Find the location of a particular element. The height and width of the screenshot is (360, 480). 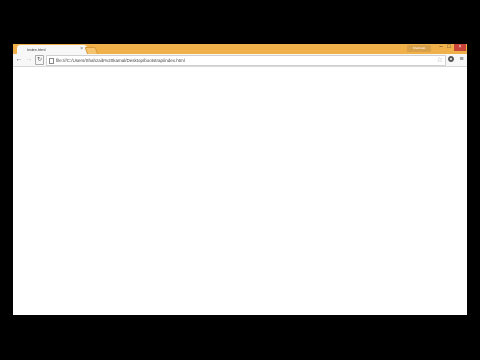

tab-index: Index.html × is located at coordinates (52, 49).